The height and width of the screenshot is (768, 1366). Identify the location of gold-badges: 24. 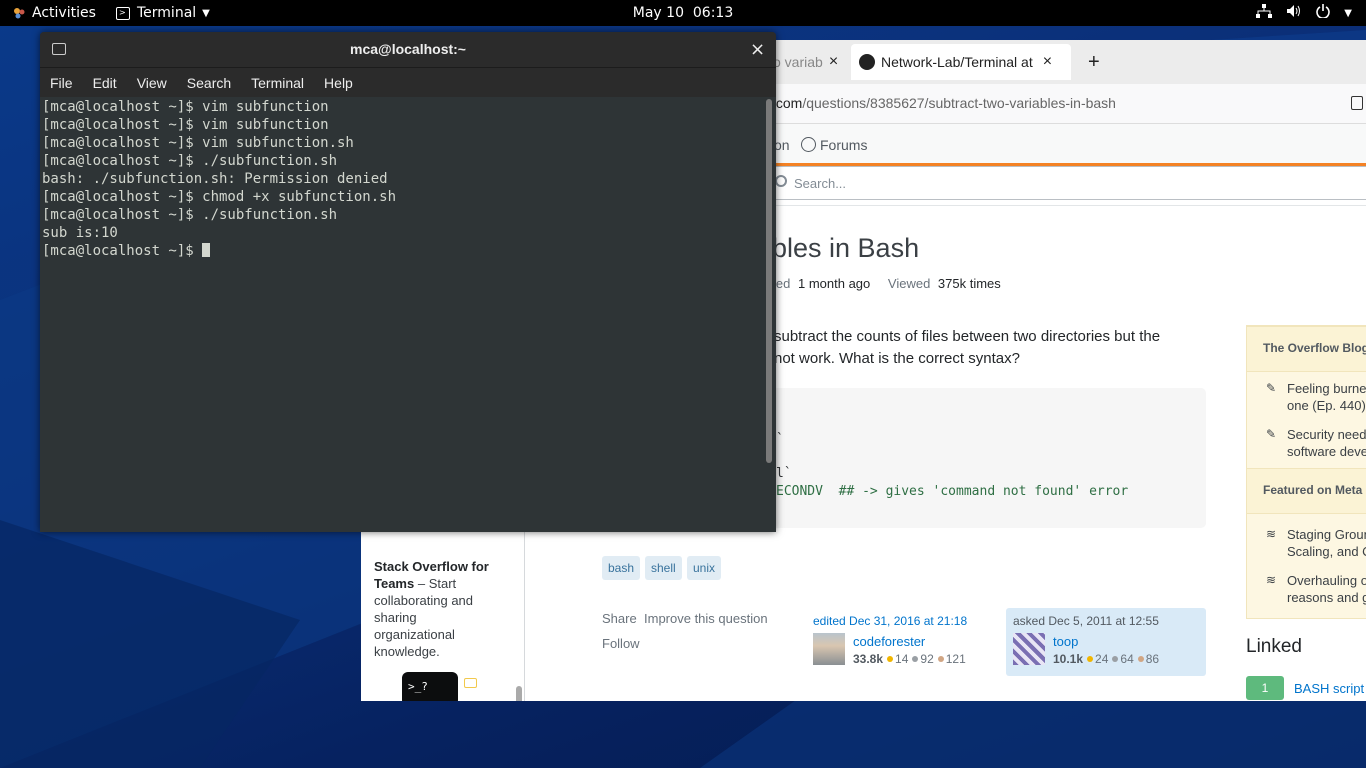
(1102, 659).